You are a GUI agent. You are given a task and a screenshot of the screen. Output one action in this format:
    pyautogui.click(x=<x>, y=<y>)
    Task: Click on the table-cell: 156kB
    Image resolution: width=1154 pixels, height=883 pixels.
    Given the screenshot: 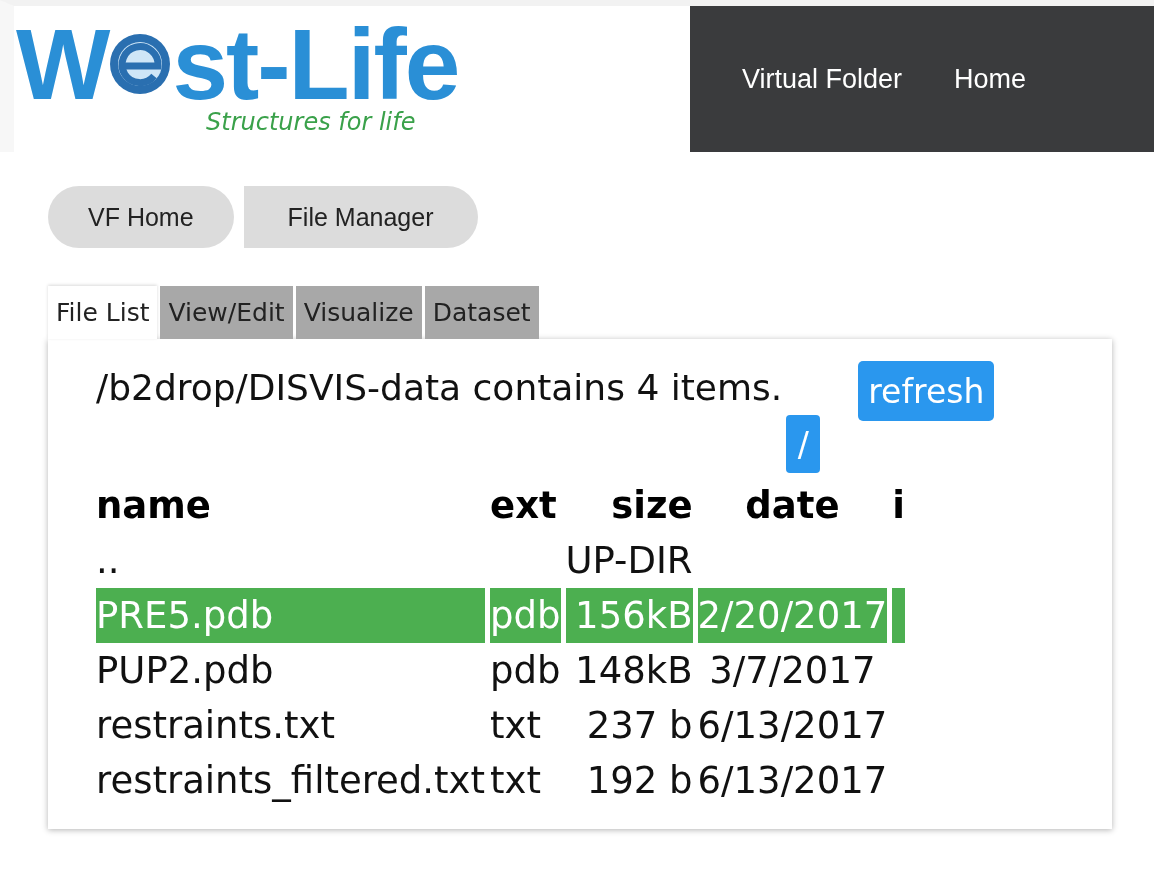 What is the action you would take?
    pyautogui.click(x=629, y=615)
    